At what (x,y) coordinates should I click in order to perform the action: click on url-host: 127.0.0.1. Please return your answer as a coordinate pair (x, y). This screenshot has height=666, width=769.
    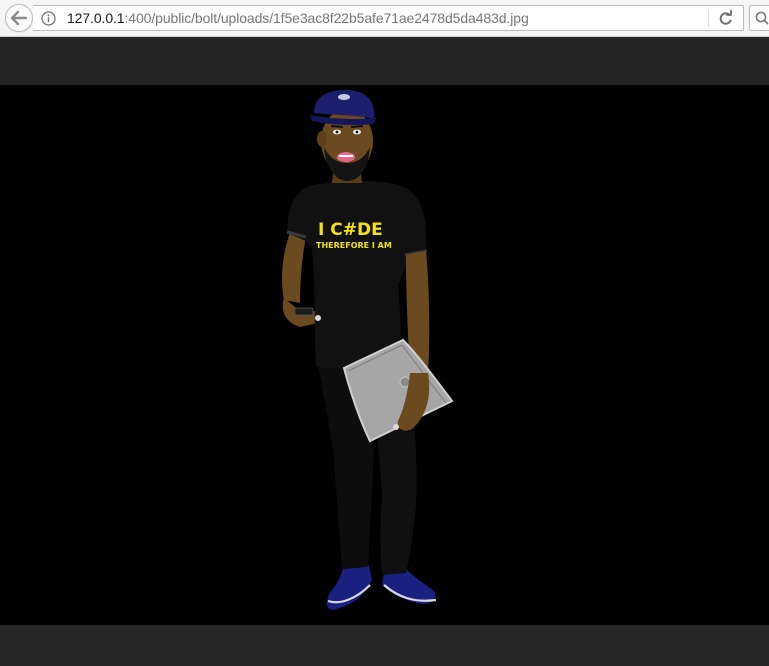
    Looking at the image, I should click on (96, 18).